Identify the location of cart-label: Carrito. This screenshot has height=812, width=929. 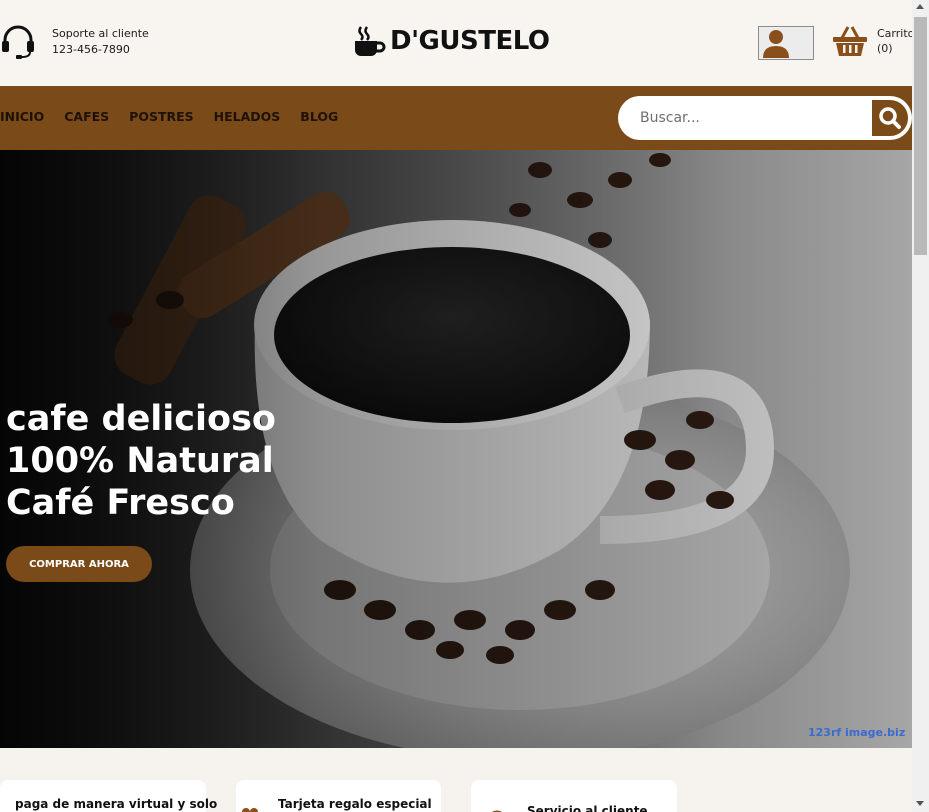
(894, 33).